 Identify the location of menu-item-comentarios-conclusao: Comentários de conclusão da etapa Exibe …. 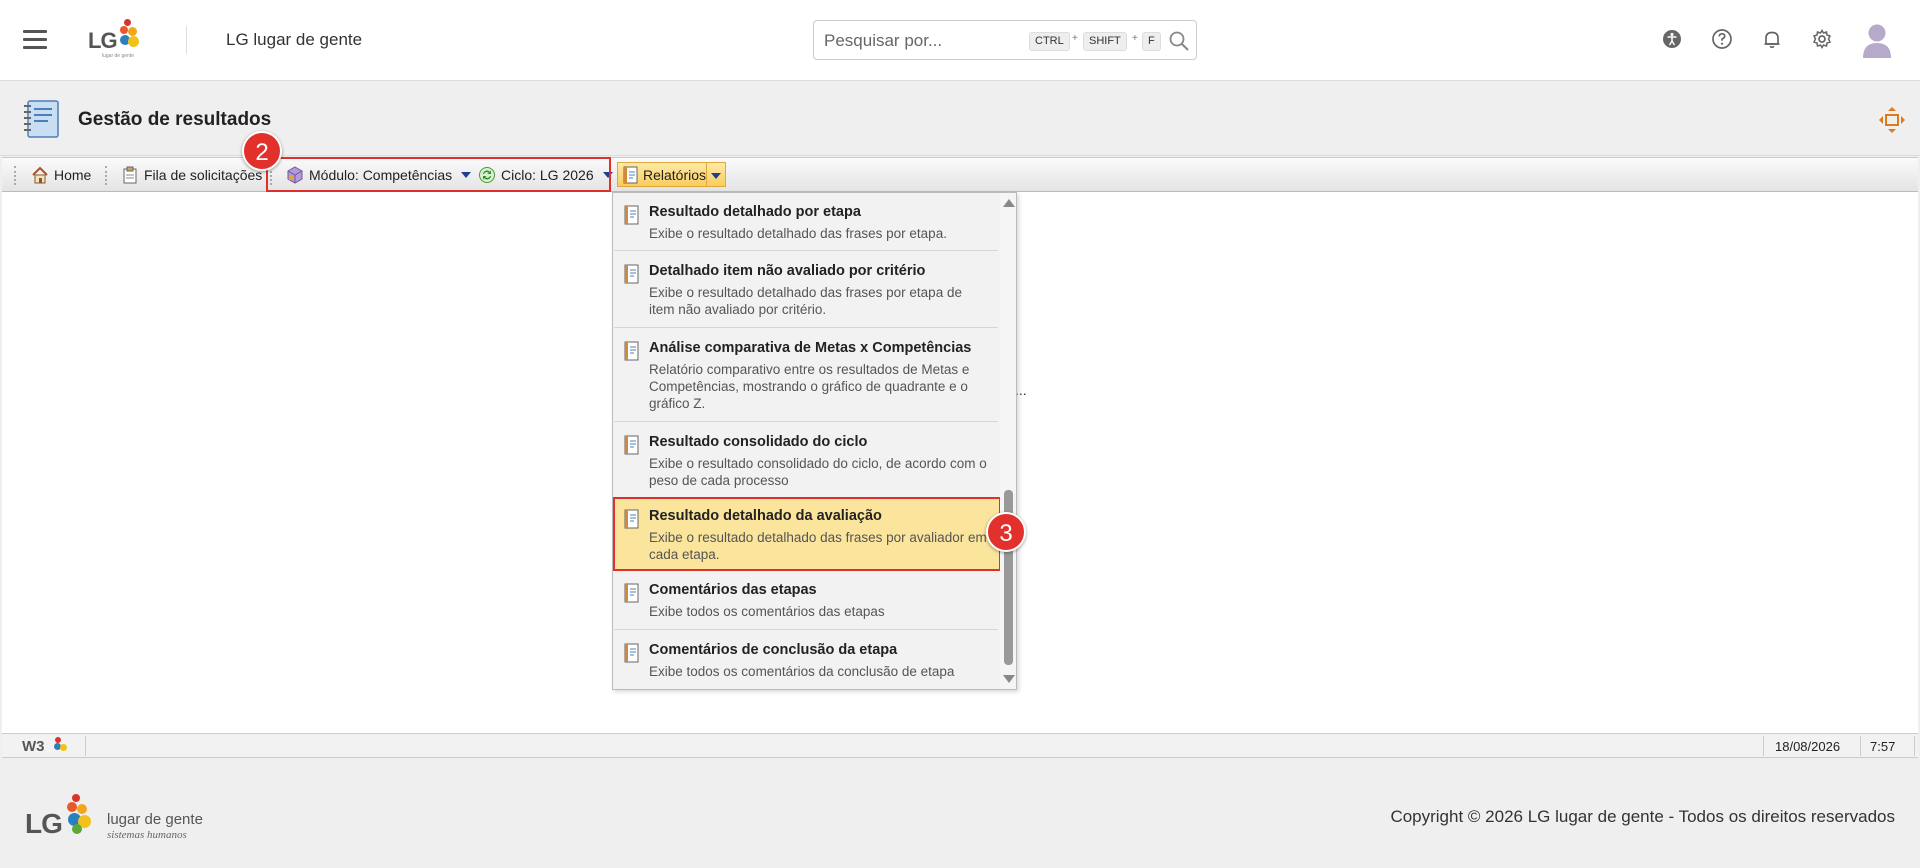
(806, 660).